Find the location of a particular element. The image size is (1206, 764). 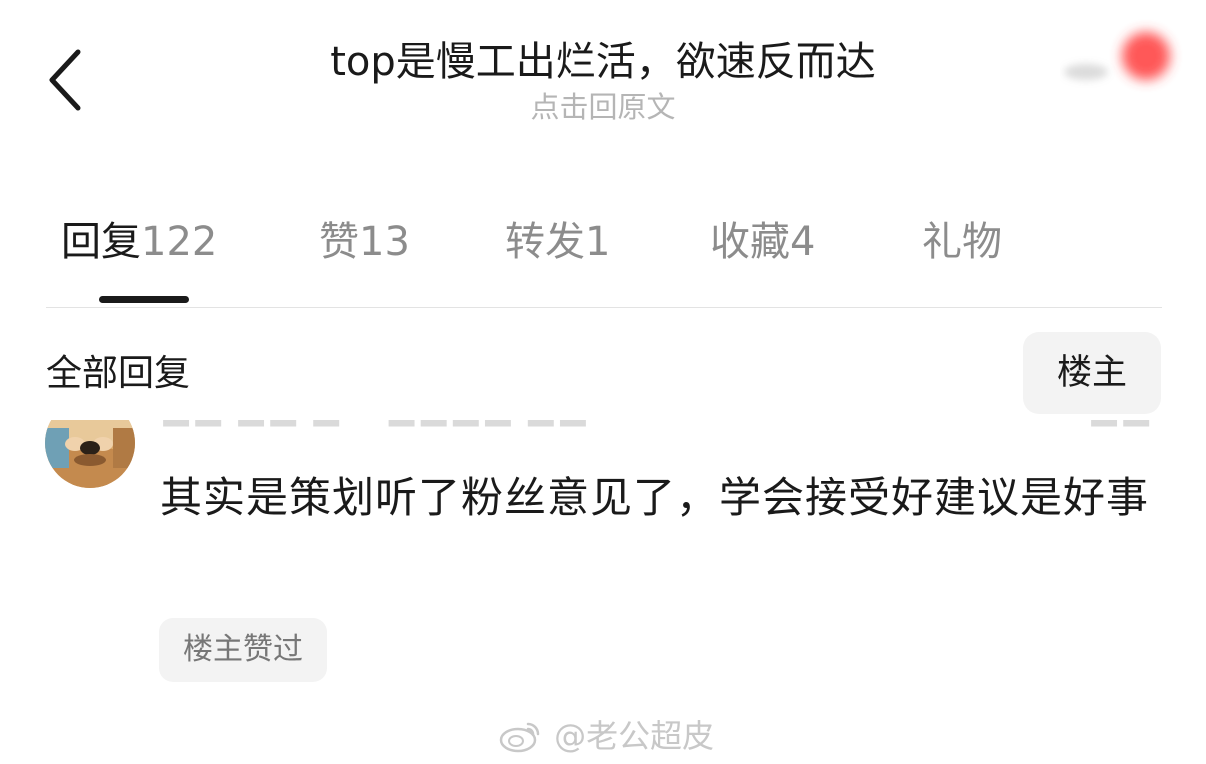

tab-replies: 回复122 is located at coordinates (139, 242).